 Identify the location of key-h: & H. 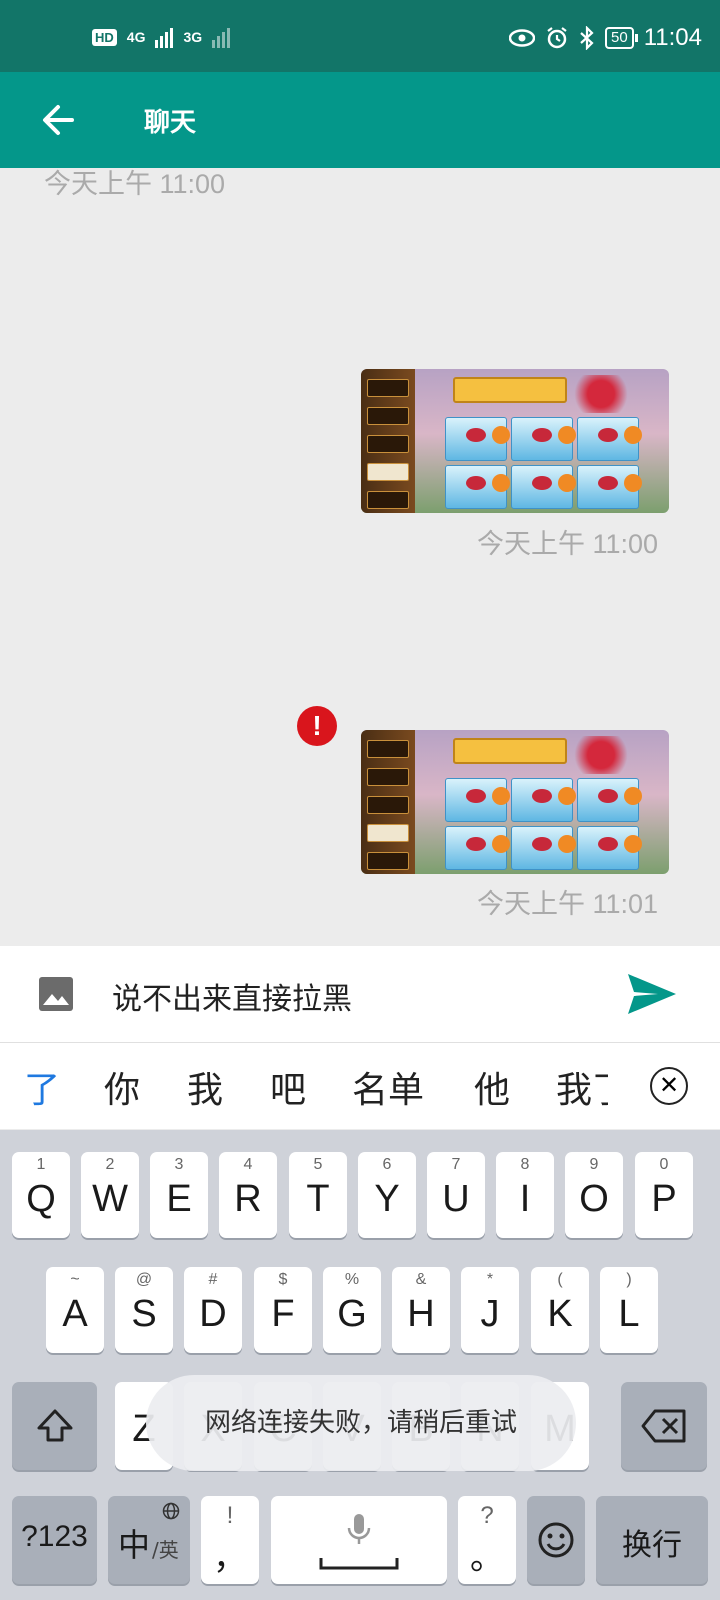
(421, 1310).